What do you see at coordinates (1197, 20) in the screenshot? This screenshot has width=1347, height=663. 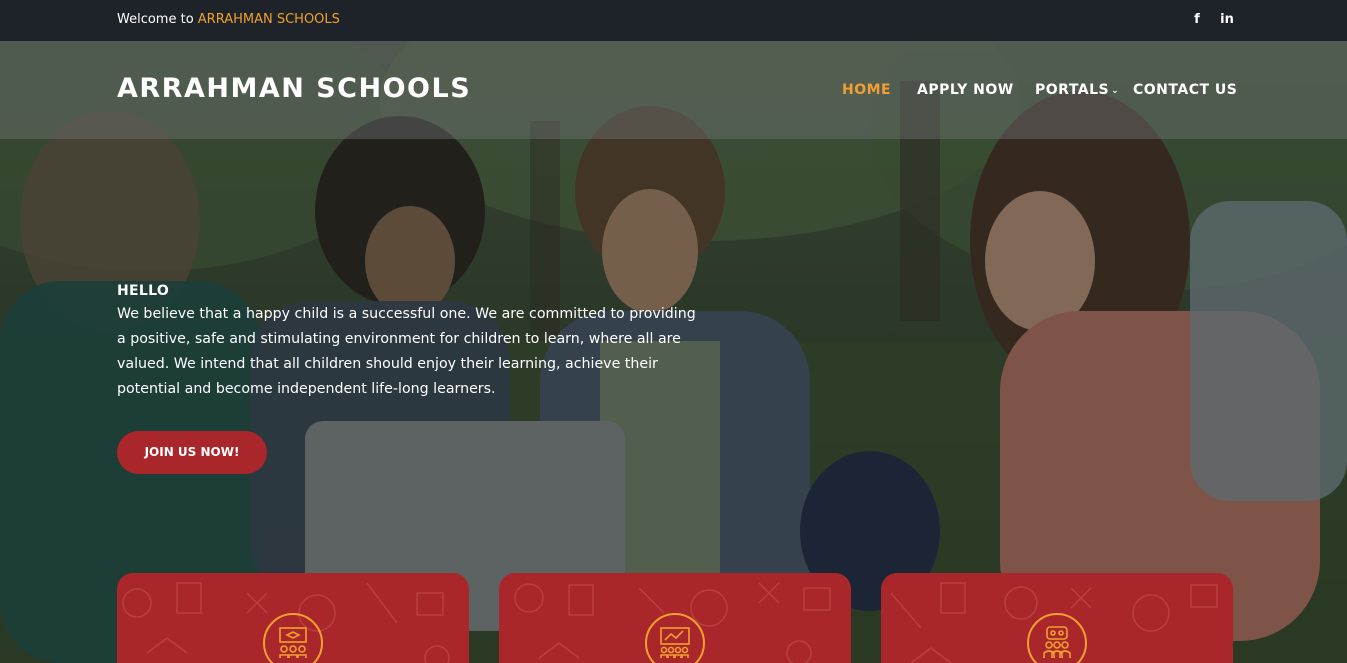 I see `facebook-icon: f` at bounding box center [1197, 20].